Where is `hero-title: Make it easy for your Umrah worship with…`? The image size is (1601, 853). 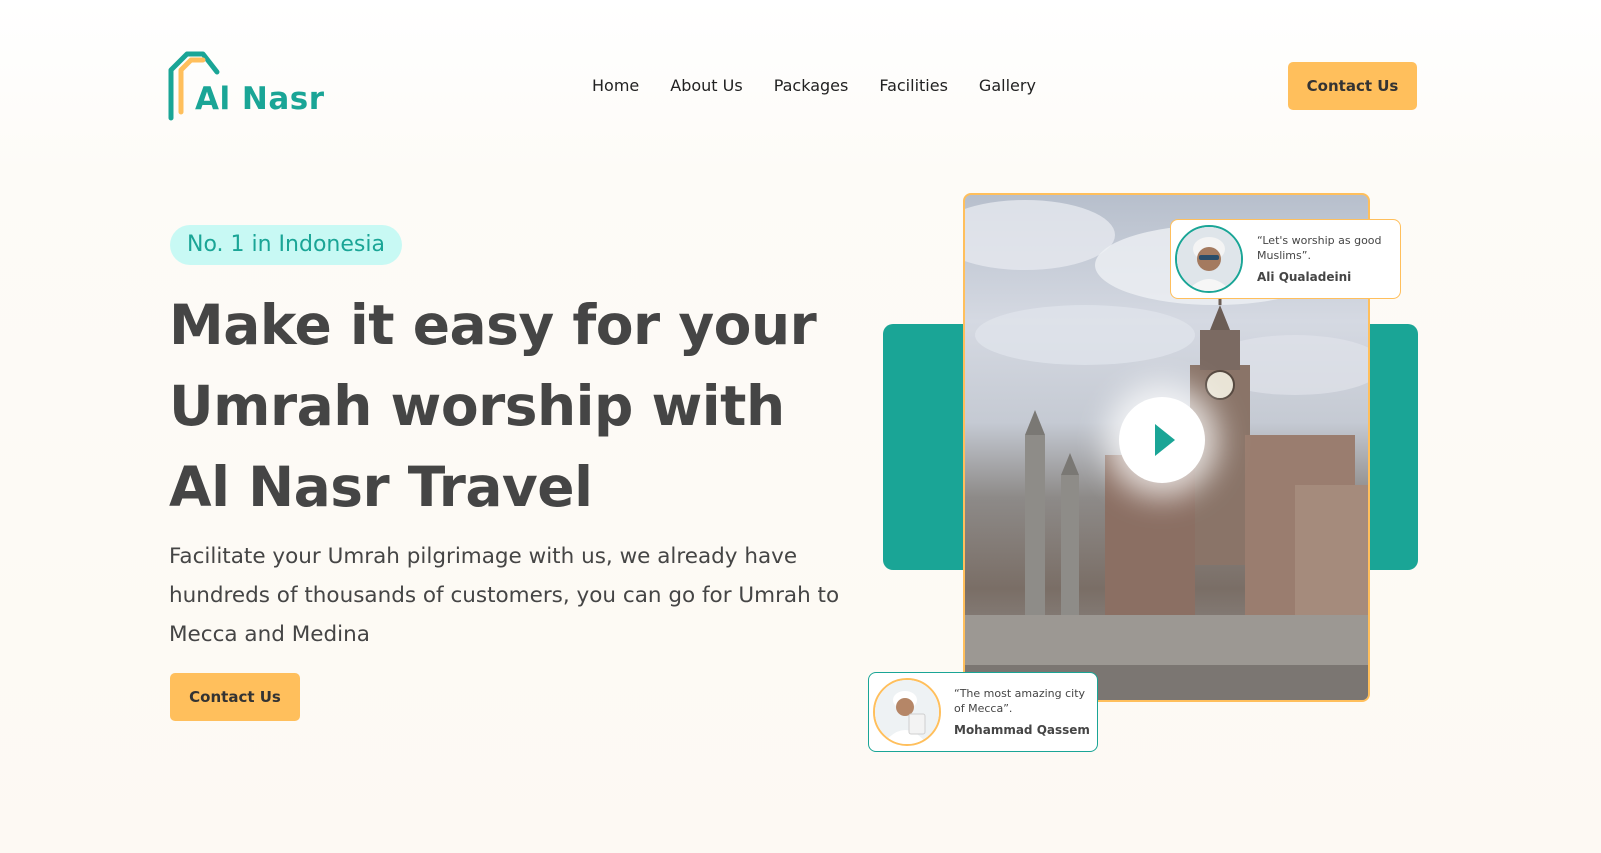
hero-title: Make it easy for your Umrah worship with… is located at coordinates (493, 406).